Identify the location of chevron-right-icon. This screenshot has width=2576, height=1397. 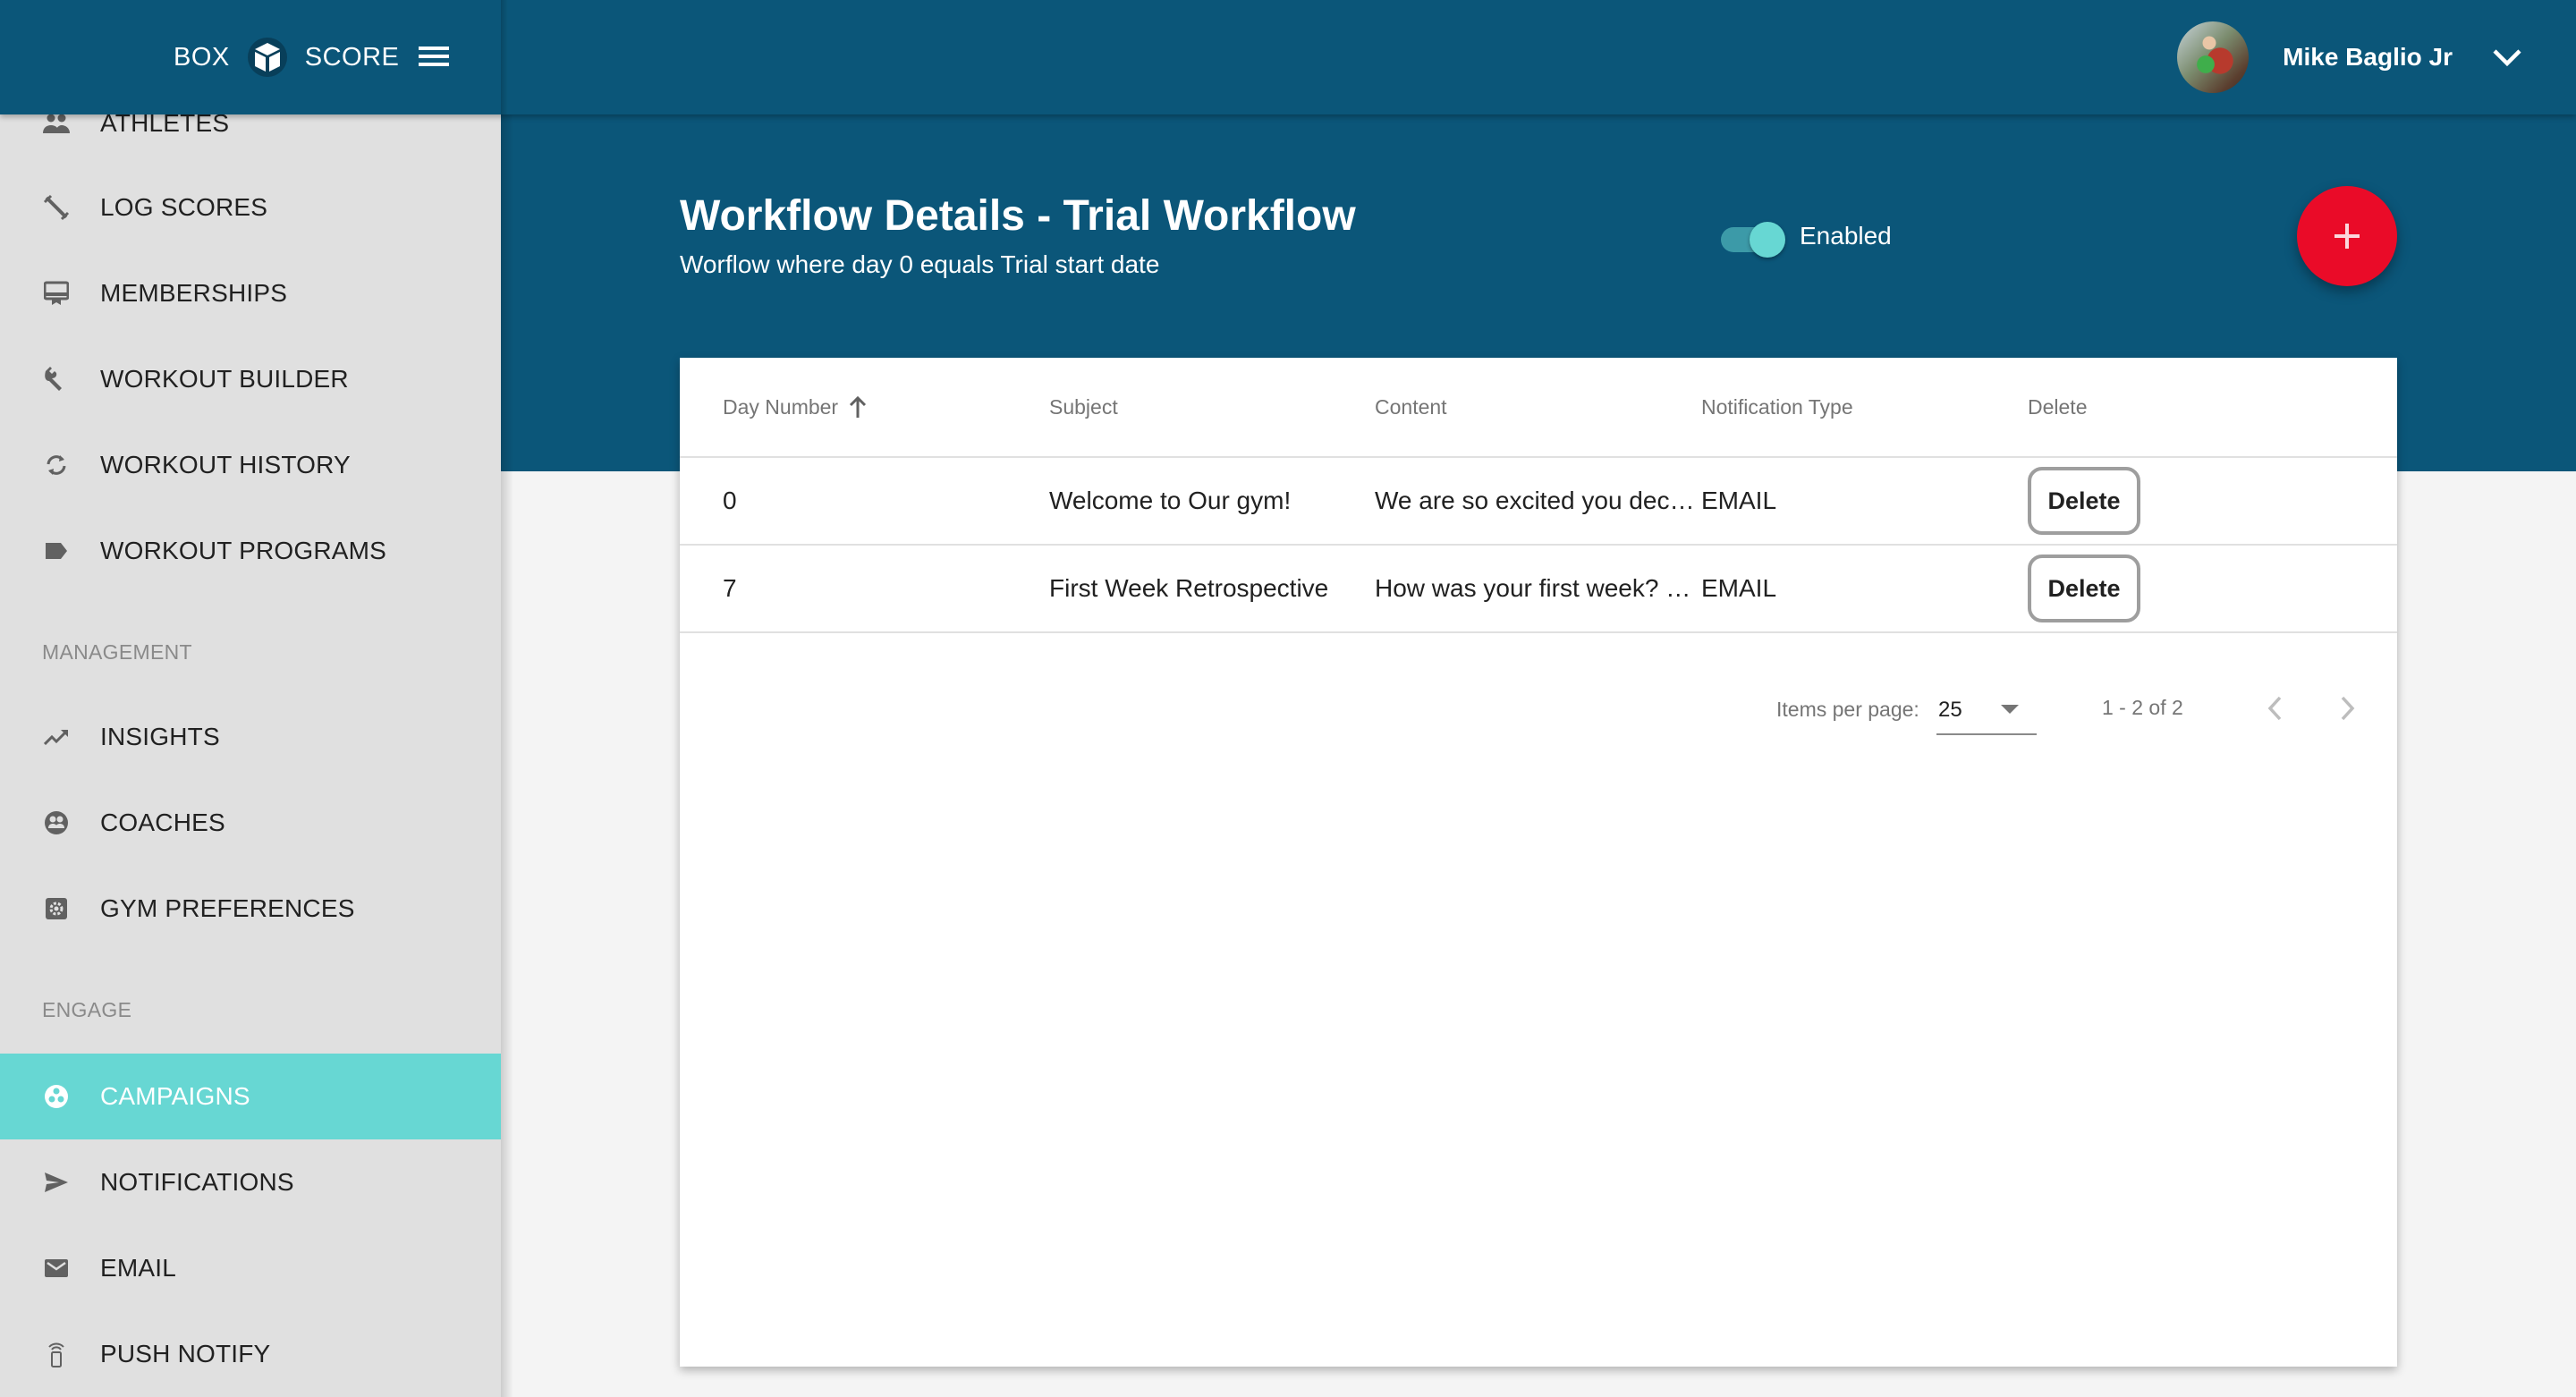
(2348, 708).